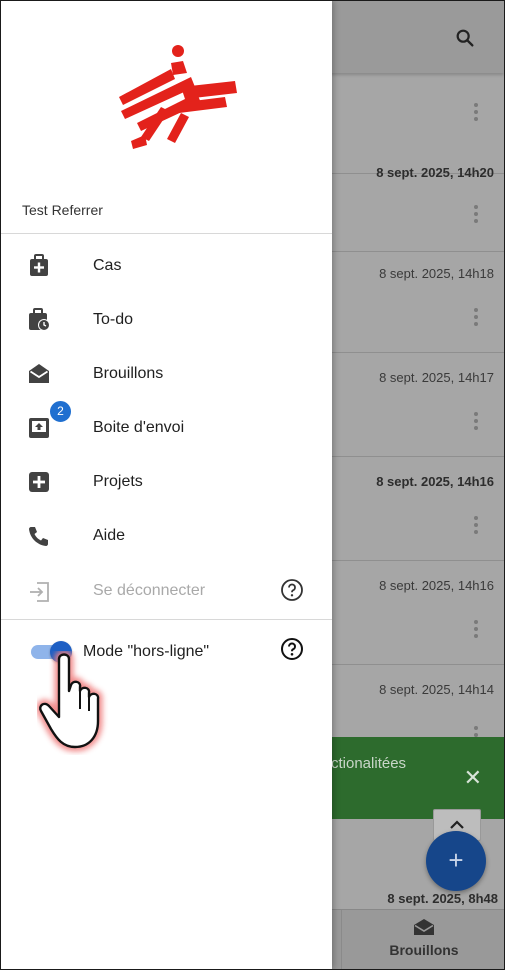 The height and width of the screenshot is (970, 505). I want to click on menu-label: Aide, so click(109, 535).